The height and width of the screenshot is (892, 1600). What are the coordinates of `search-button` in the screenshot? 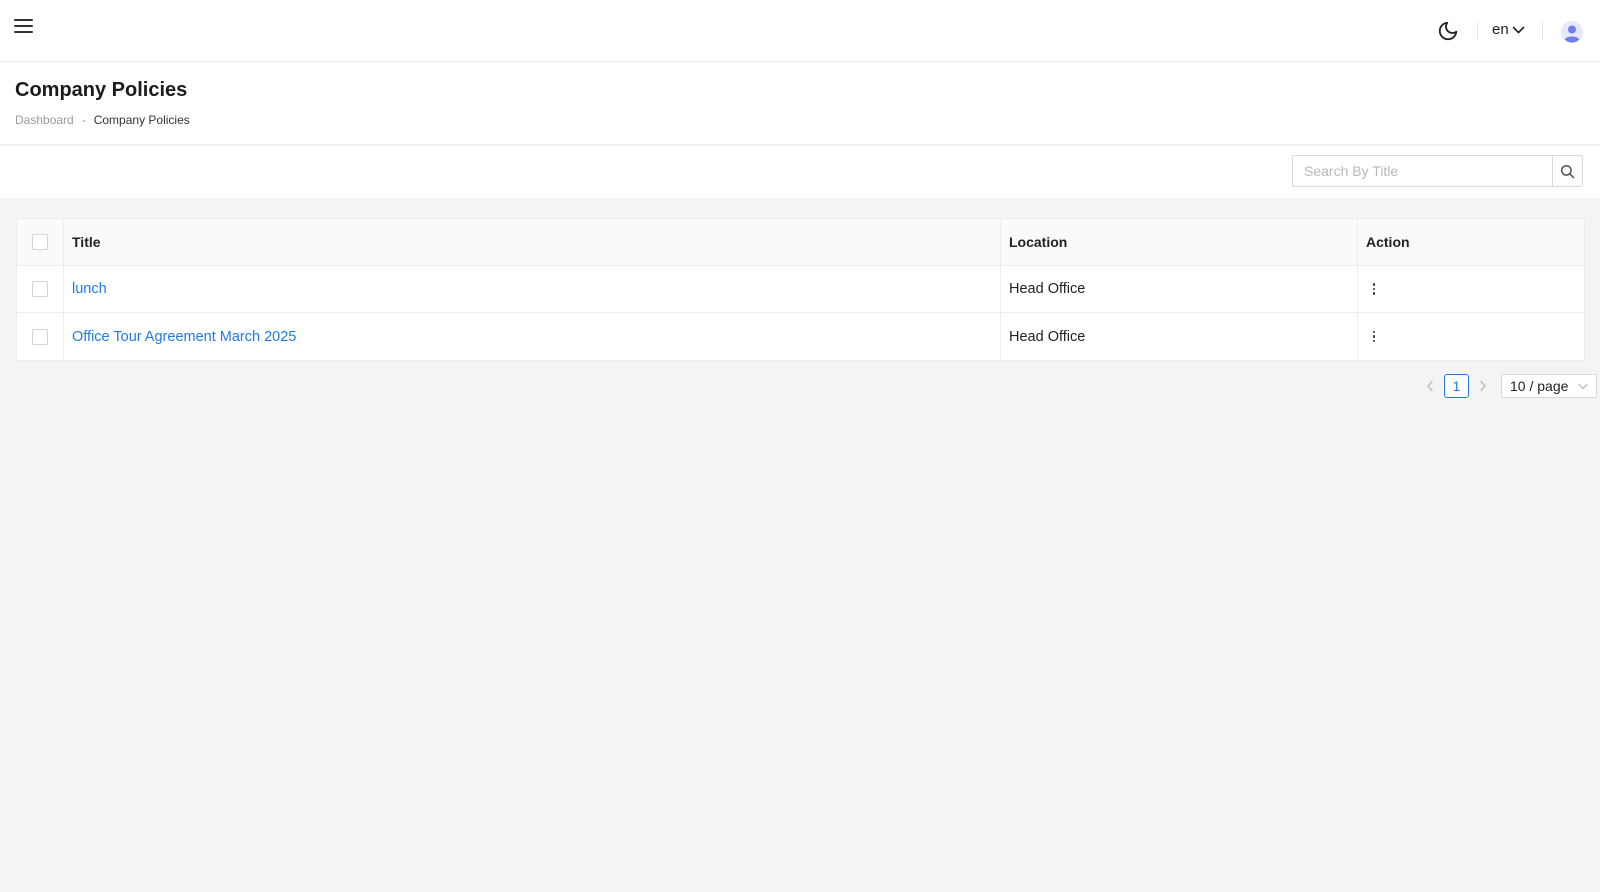 It's located at (1567, 171).